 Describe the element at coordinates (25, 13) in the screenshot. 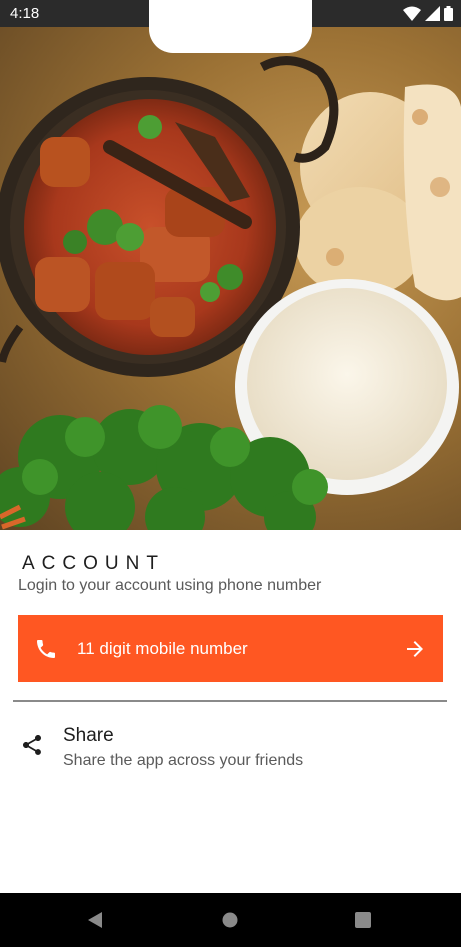

I see `status-time: 4:18` at that location.